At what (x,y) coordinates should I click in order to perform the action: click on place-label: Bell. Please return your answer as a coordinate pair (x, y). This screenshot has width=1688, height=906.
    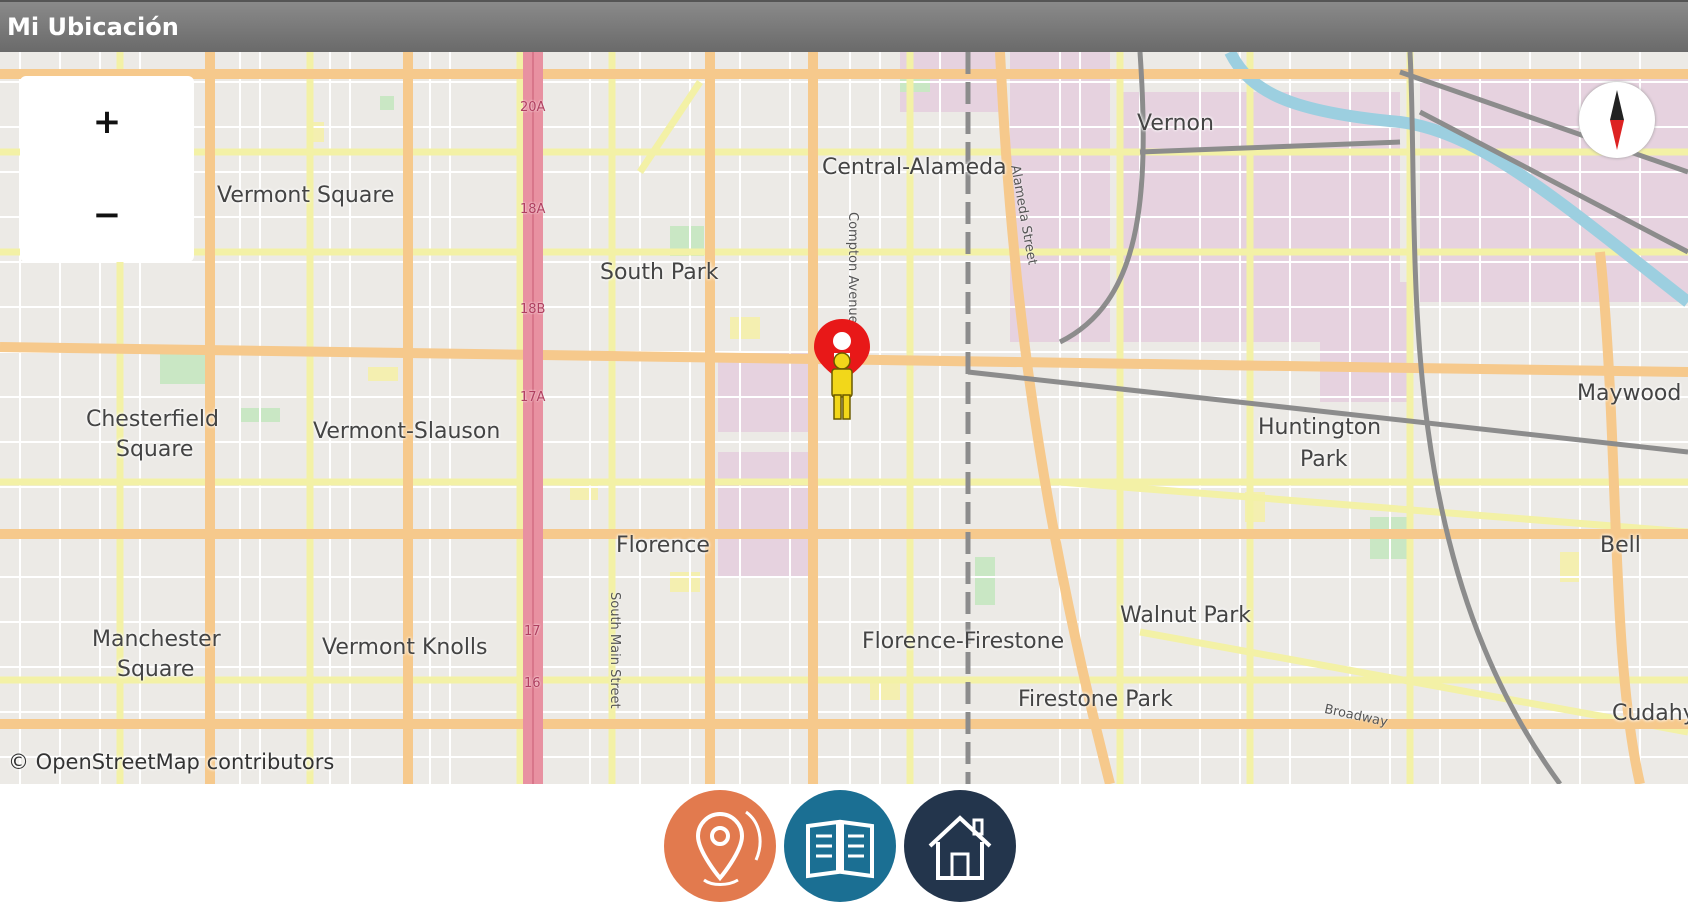
    Looking at the image, I should click on (1620, 545).